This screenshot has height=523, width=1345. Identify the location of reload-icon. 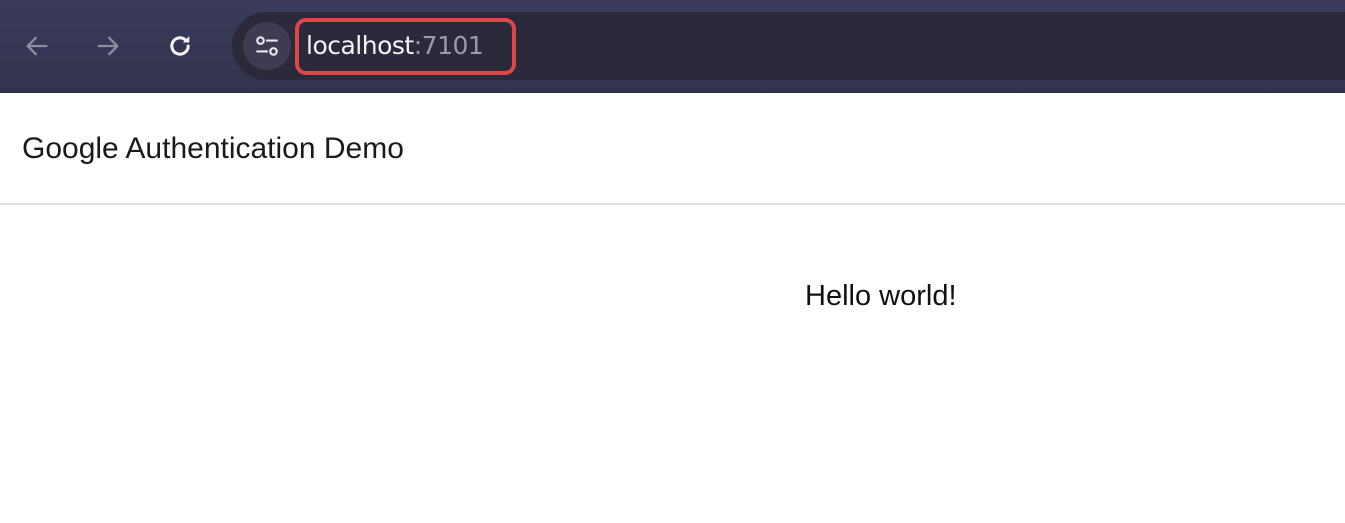
(180, 46).